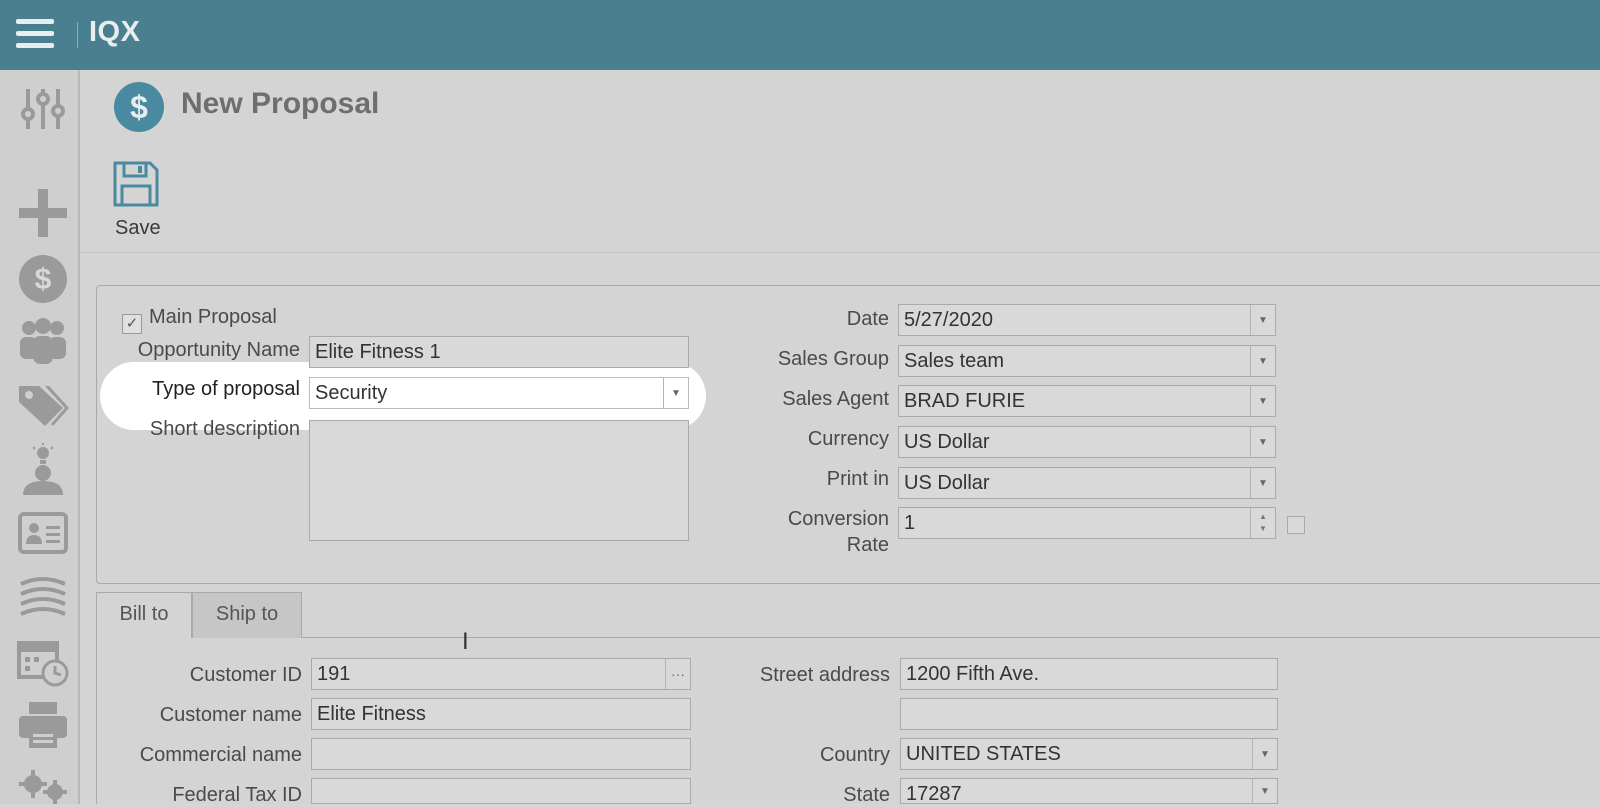 The image size is (1600, 807). I want to click on save-button: Save, so click(138, 201).